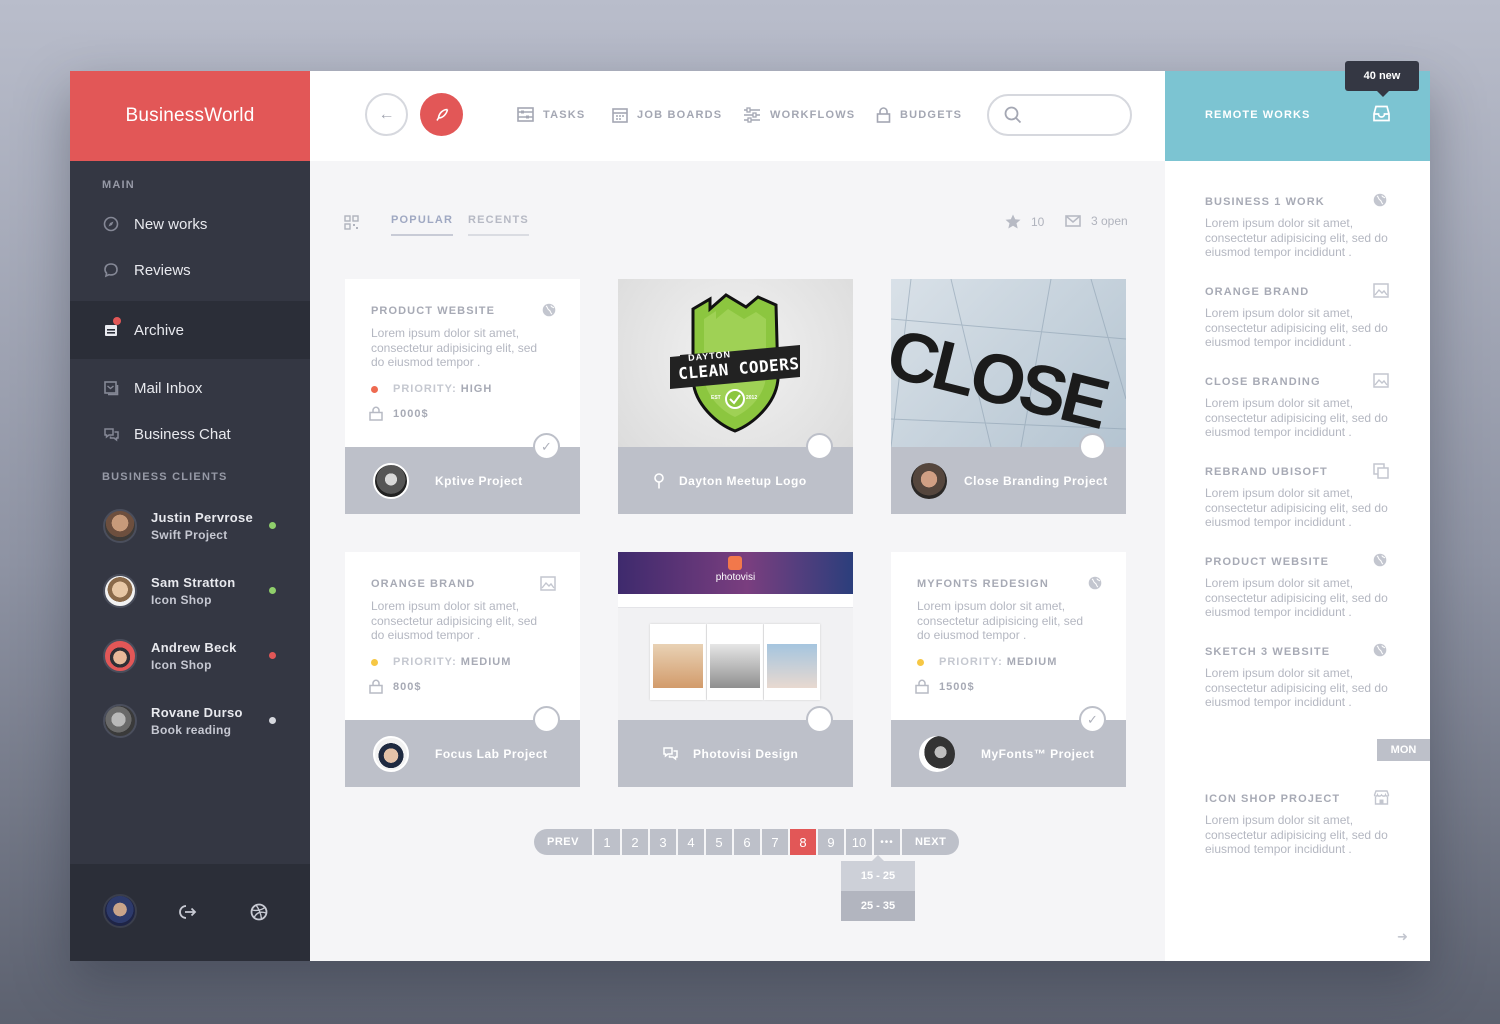  I want to click on logout-icon, so click(188, 912).